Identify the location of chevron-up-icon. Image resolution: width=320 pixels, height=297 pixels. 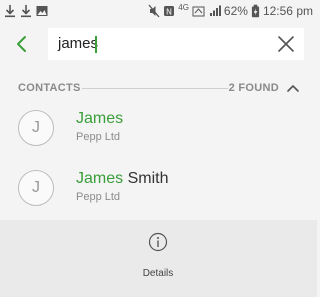
(293, 88).